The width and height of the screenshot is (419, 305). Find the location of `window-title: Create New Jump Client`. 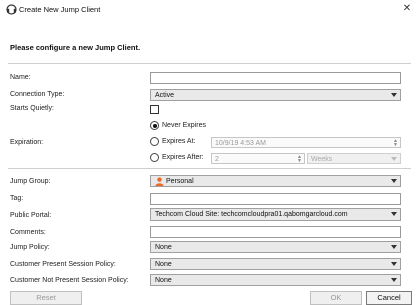

window-title: Create New Jump Client is located at coordinates (60, 9).